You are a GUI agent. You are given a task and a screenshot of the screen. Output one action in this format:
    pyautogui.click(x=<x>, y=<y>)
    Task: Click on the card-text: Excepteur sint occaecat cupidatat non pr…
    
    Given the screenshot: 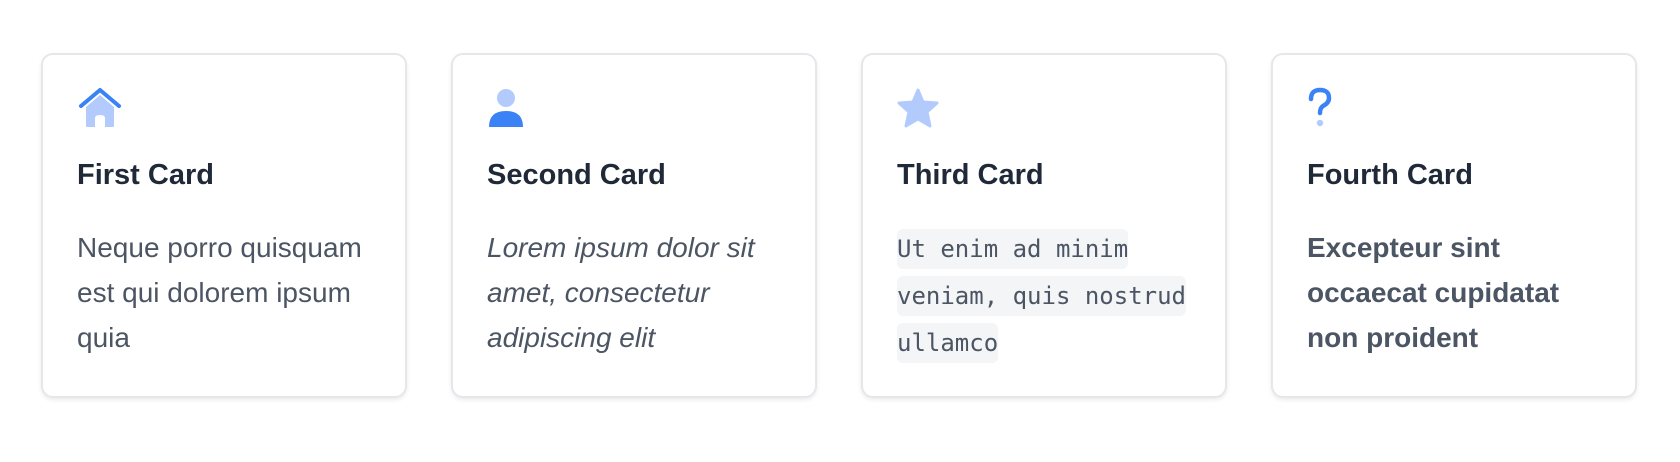 What is the action you would take?
    pyautogui.click(x=1433, y=292)
    